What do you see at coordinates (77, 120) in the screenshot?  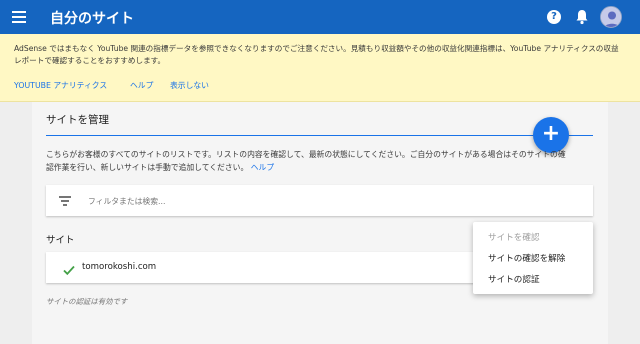 I see `page-title: サイトを管理` at bounding box center [77, 120].